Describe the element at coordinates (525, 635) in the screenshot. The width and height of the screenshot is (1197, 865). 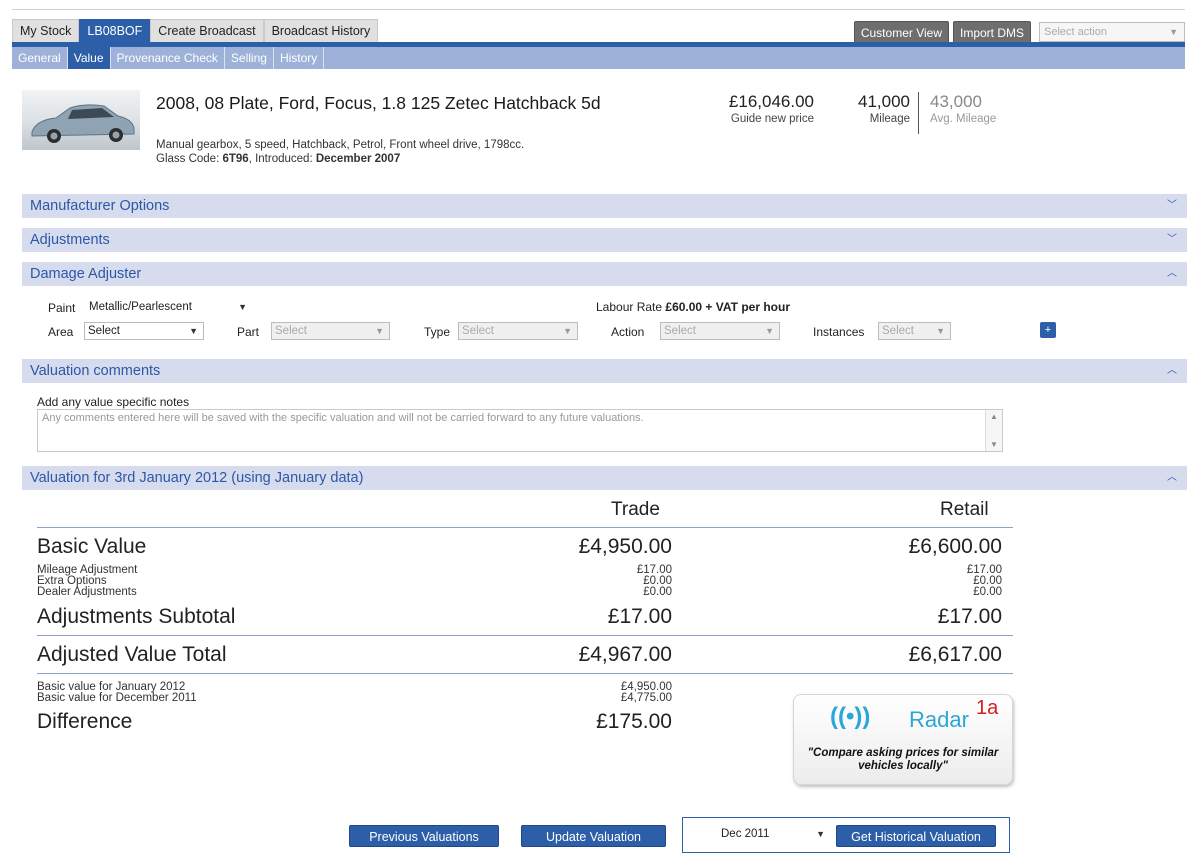
I see `subtotal-divider` at that location.